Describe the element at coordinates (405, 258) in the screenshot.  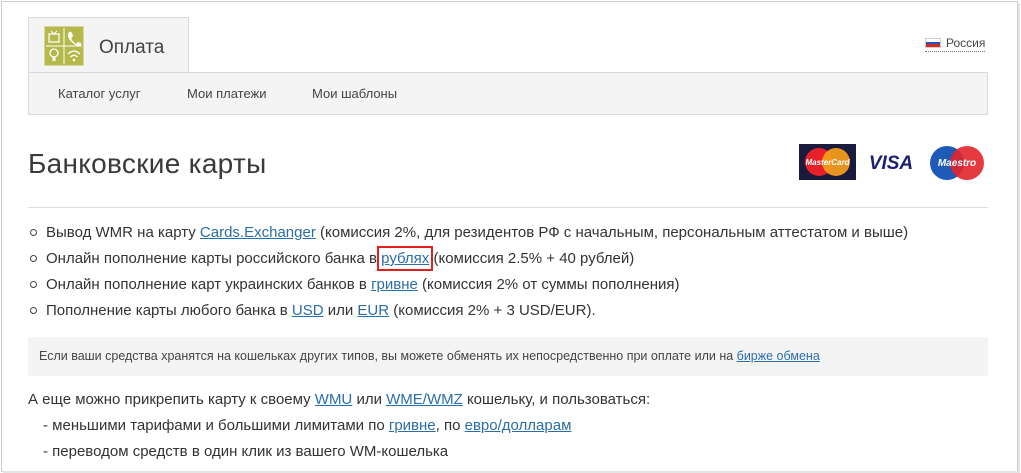
I see `rubles-link: рублях` at that location.